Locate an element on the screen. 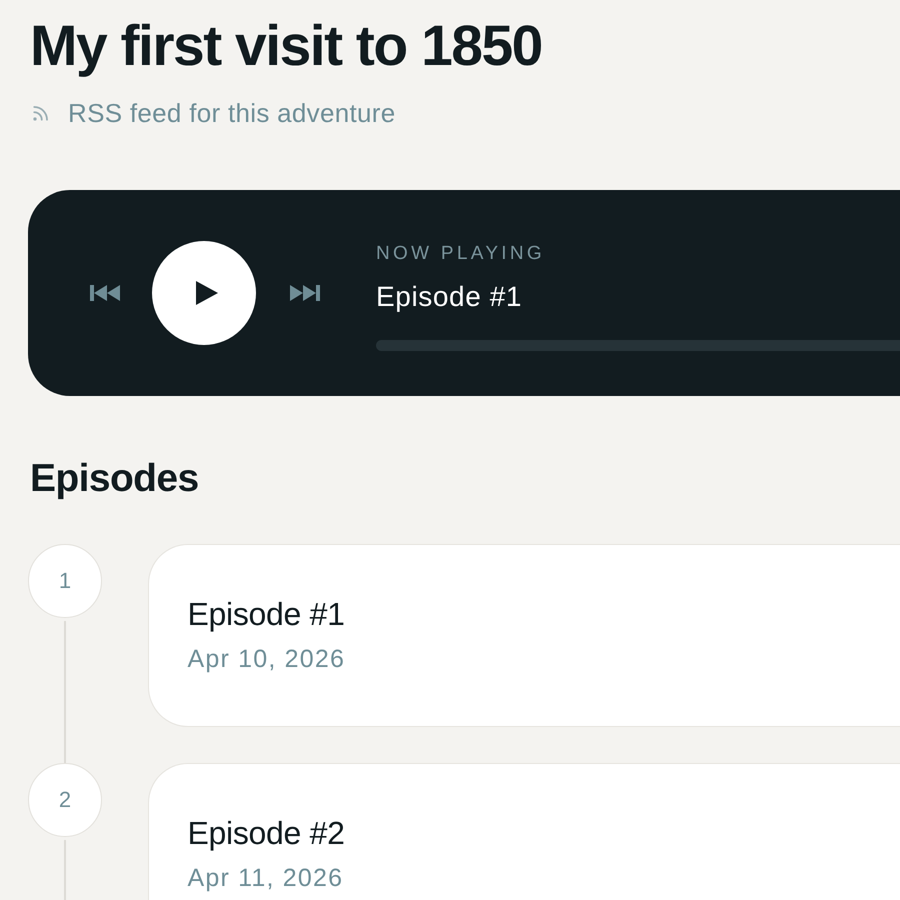 Image resolution: width=900 pixels, height=900 pixels. next-button is located at coordinates (305, 293).